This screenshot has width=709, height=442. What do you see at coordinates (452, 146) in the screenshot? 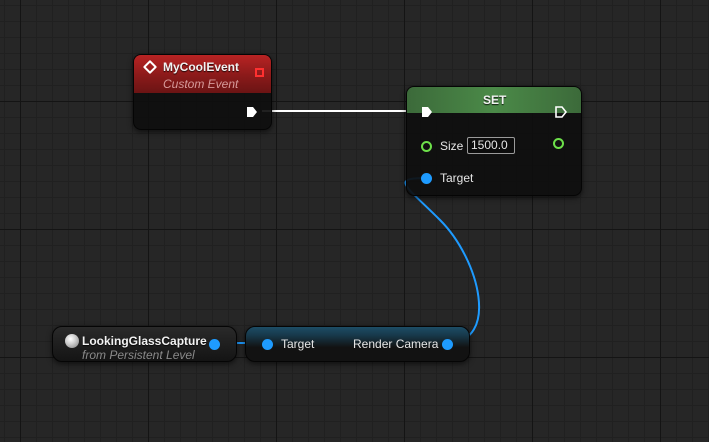
I see `size-label: Size` at bounding box center [452, 146].